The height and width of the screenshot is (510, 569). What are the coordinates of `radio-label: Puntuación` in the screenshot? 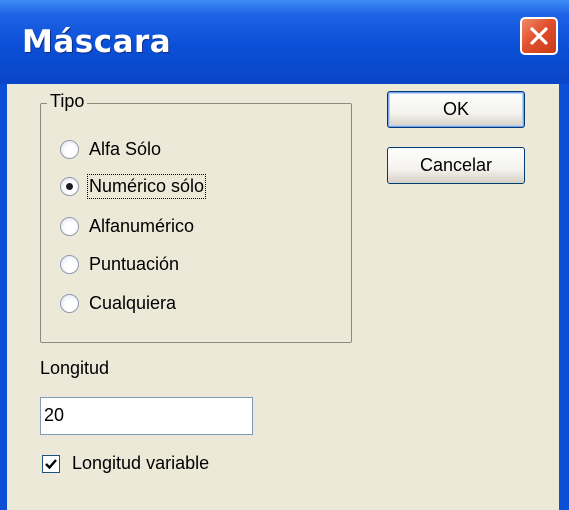 It's located at (134, 263).